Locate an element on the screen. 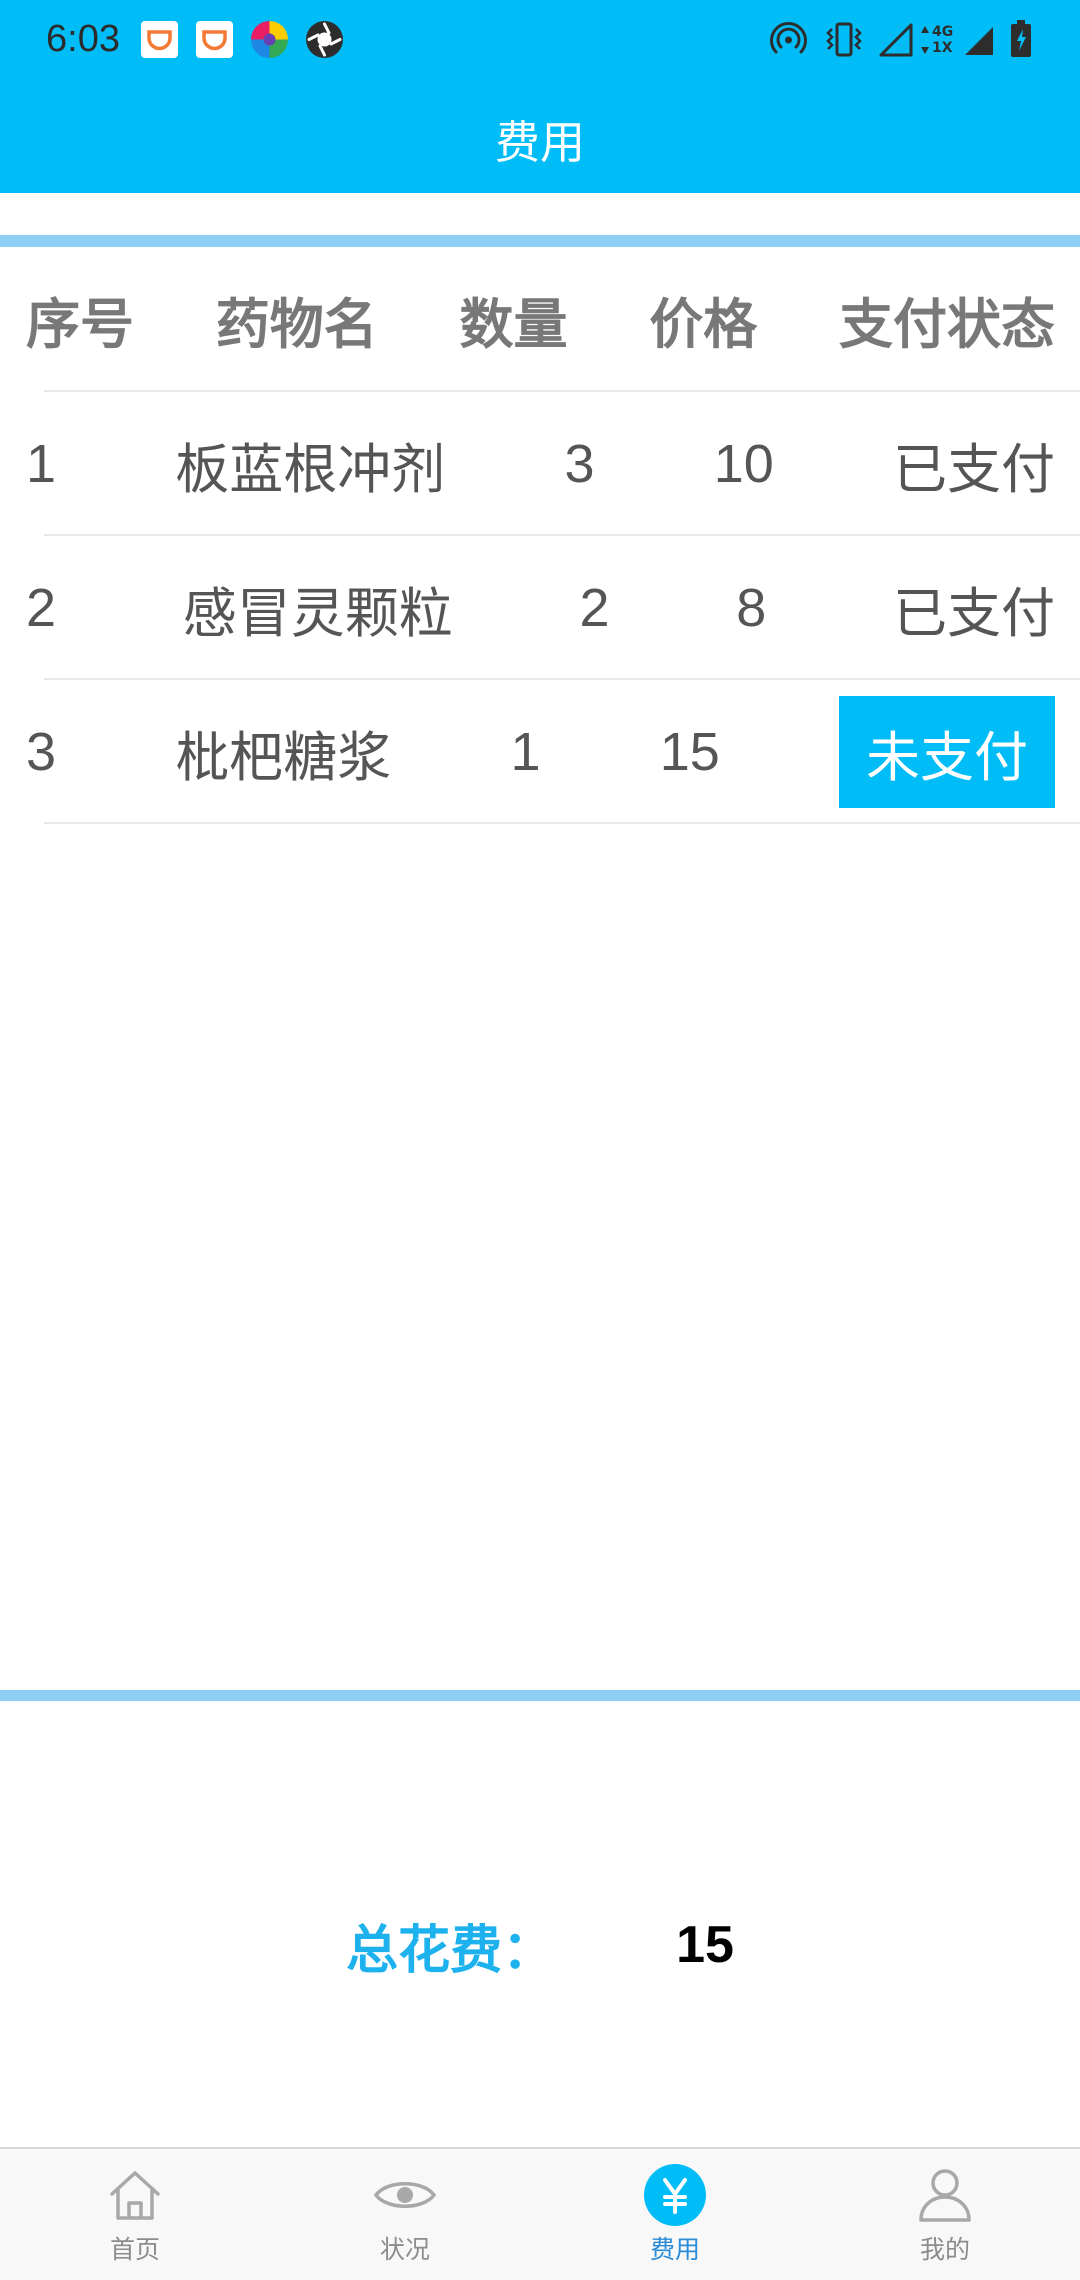 The height and width of the screenshot is (2280, 1080). person-icon is located at coordinates (945, 2195).